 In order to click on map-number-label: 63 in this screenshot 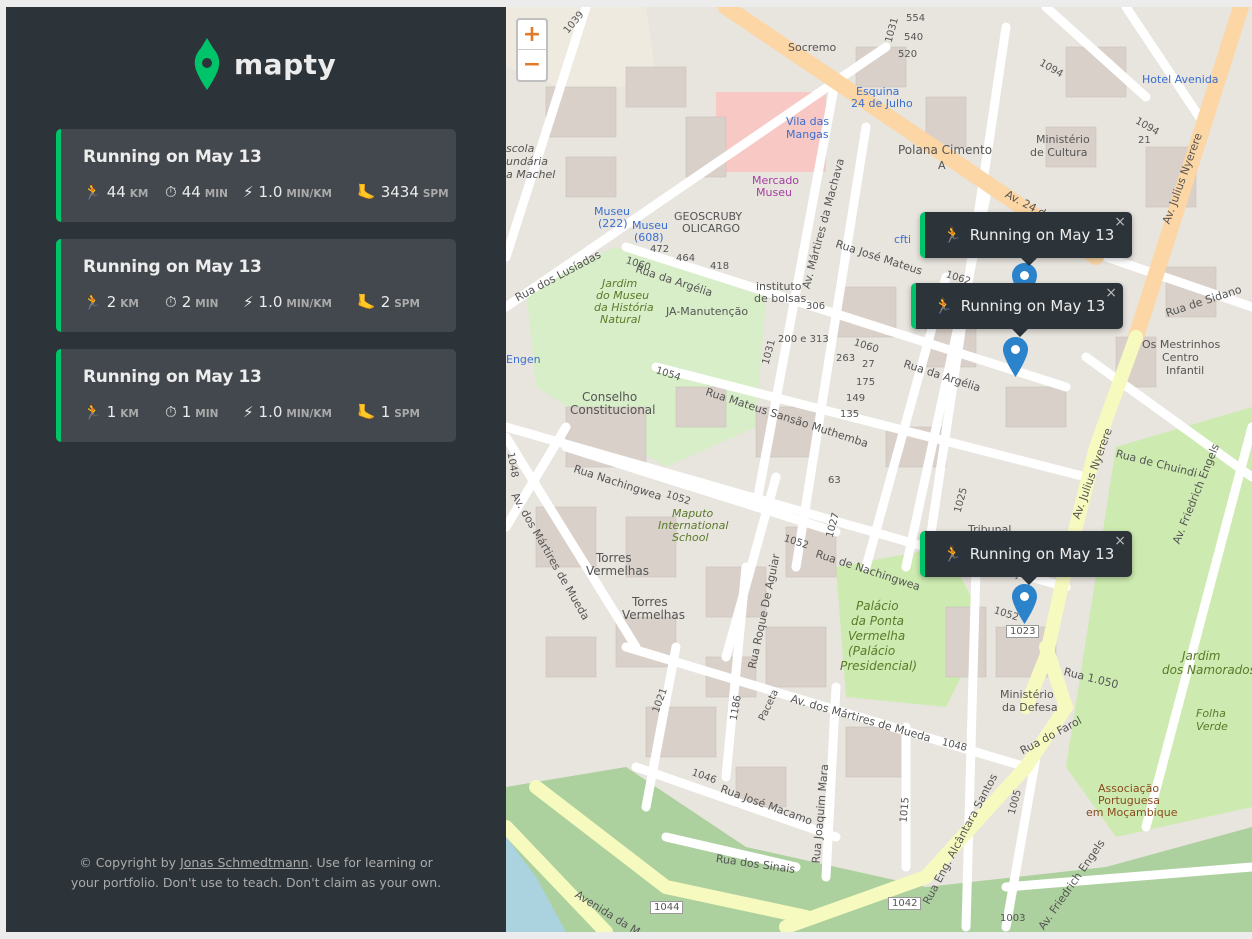, I will do `click(834, 480)`.